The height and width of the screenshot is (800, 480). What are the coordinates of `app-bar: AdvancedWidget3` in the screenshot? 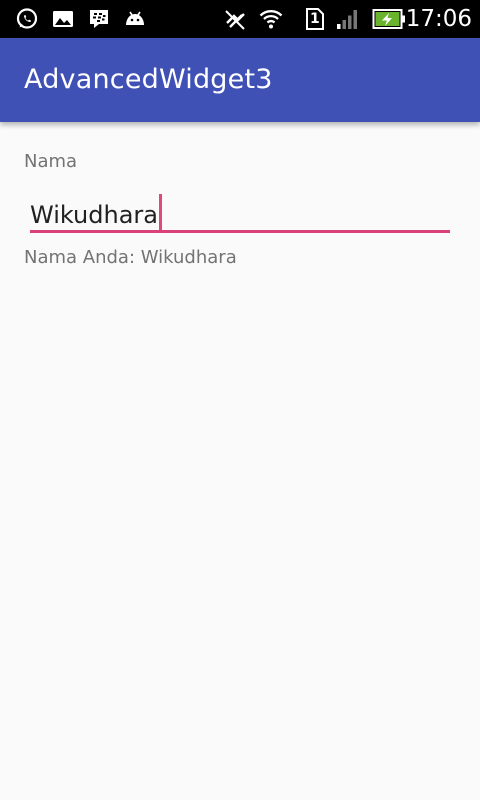 It's located at (240, 80).